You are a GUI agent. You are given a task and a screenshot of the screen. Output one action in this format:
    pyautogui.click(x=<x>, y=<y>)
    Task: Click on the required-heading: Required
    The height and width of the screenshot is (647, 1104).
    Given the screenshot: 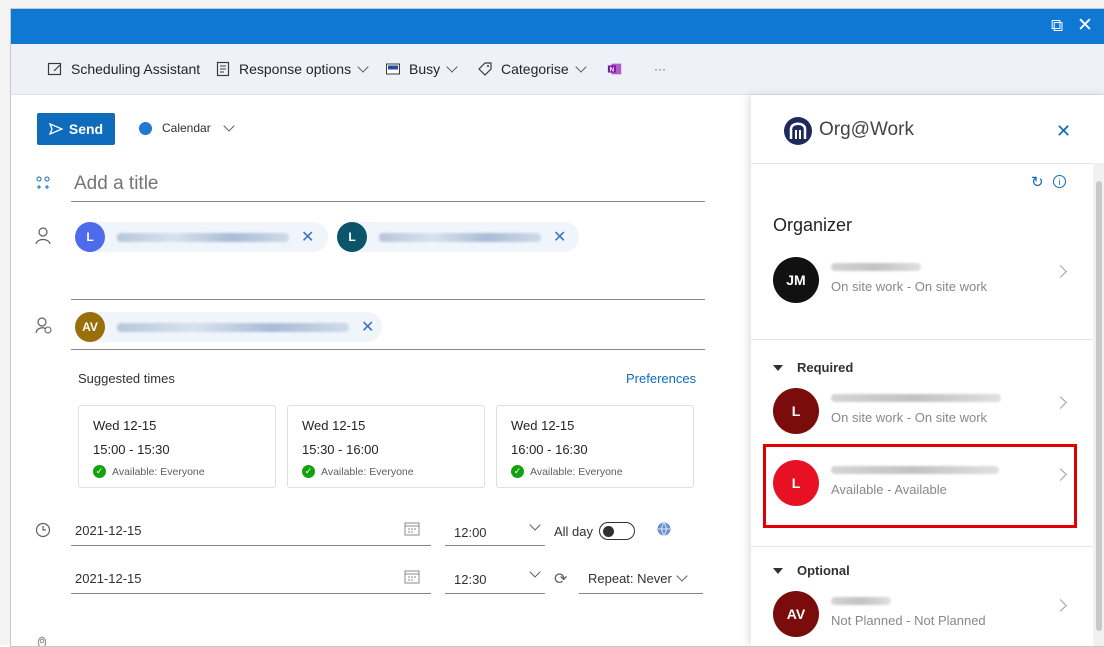 What is the action you would take?
    pyautogui.click(x=825, y=367)
    